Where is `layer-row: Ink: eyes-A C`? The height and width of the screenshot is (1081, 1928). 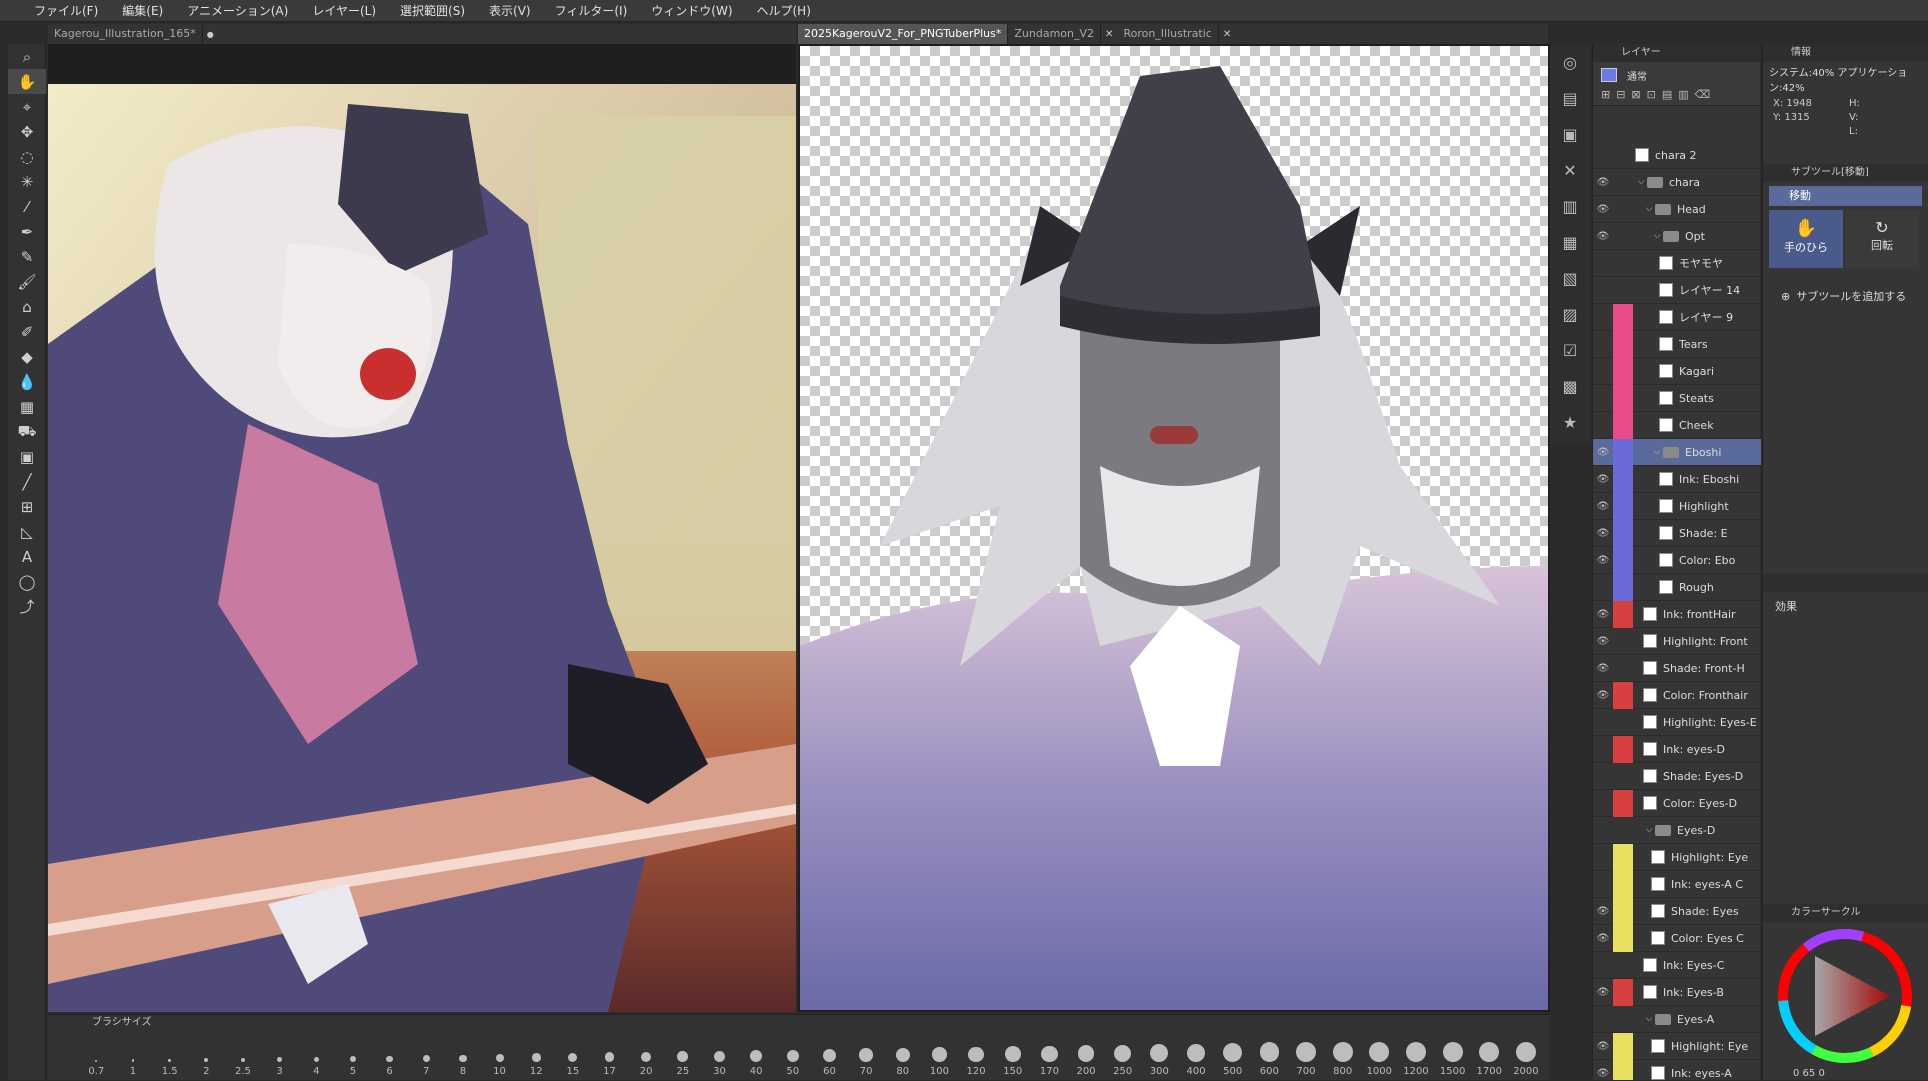 layer-row: Ink: eyes-A C is located at coordinates (1677, 884).